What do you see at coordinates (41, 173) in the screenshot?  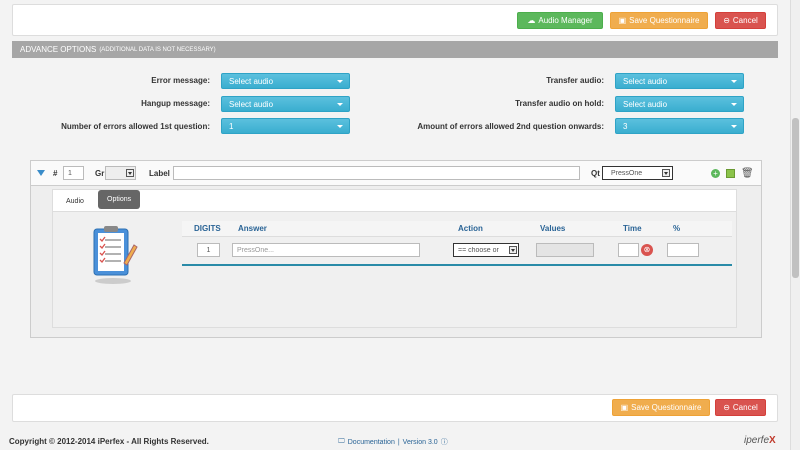 I see `collapse-triangle-icon` at bounding box center [41, 173].